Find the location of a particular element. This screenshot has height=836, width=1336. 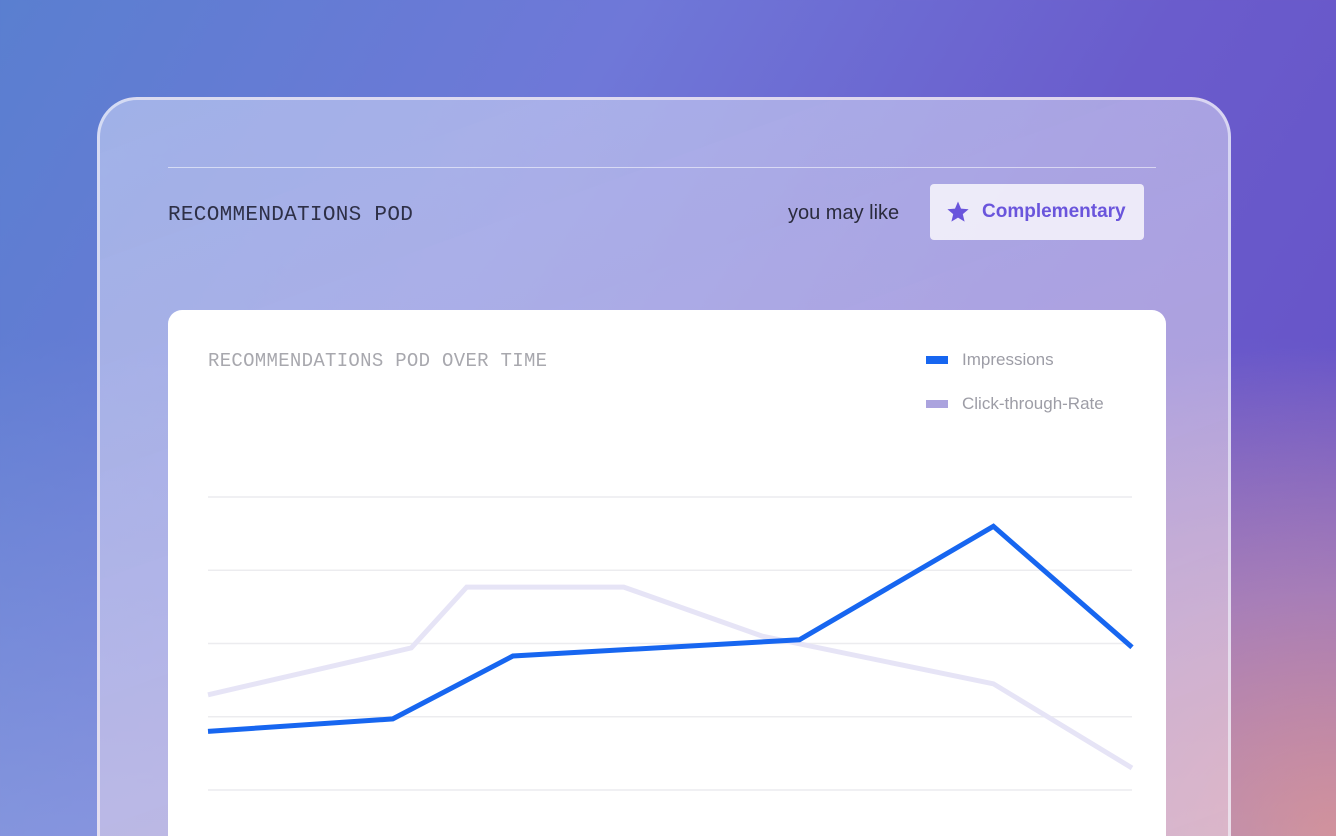

star-icon is located at coordinates (958, 212).